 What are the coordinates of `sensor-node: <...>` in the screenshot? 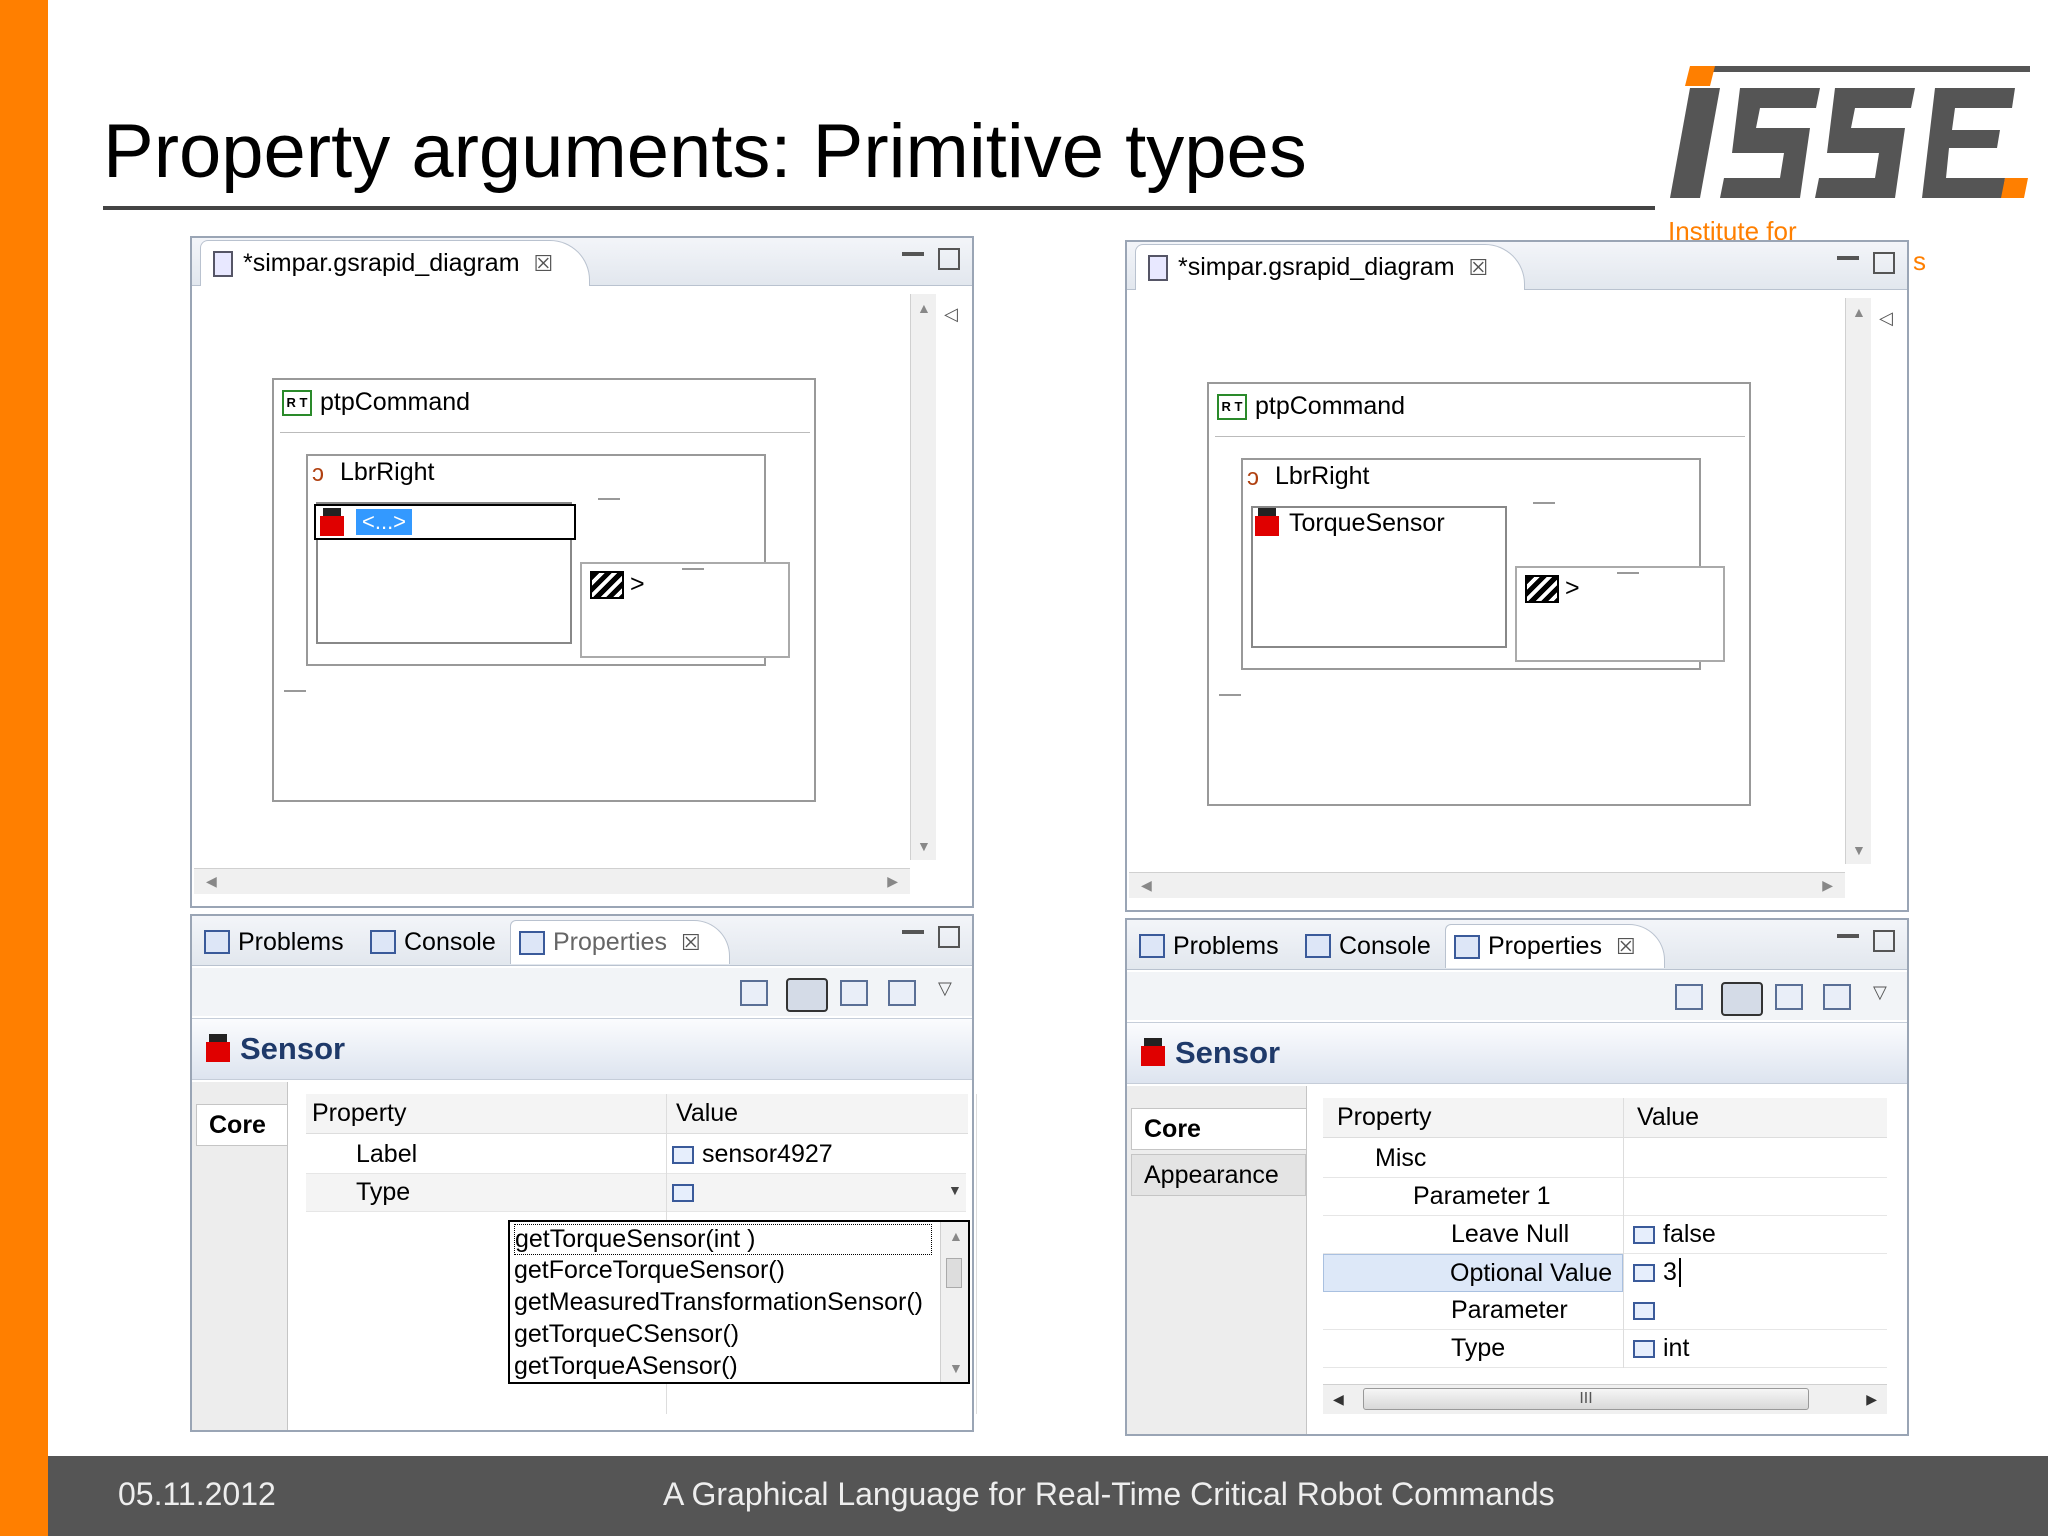 It's located at (445, 573).